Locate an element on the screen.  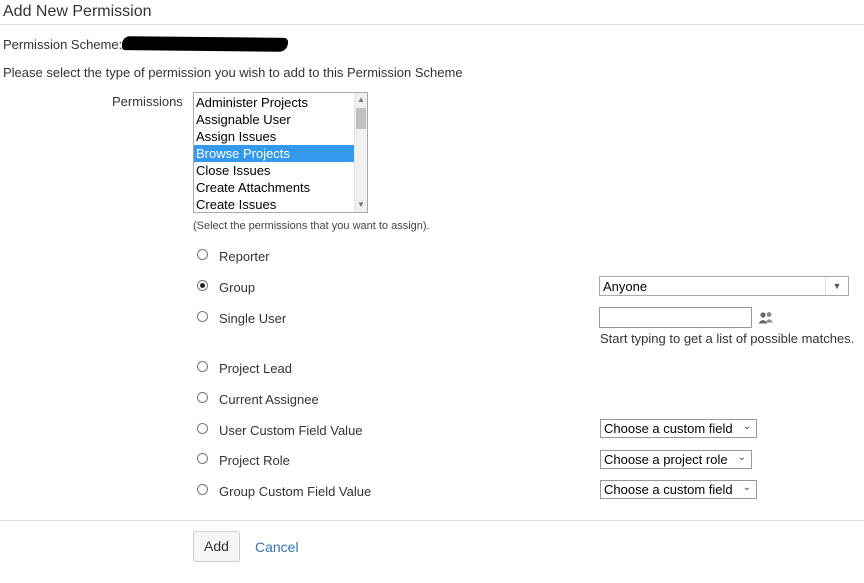
permission-option-close-issues: Close Issues is located at coordinates (275, 170).